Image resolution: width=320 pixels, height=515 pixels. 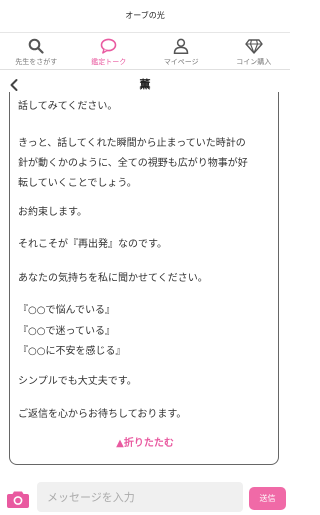 I want to click on collapse-button: ▲折りたたむ, so click(x=144, y=444).